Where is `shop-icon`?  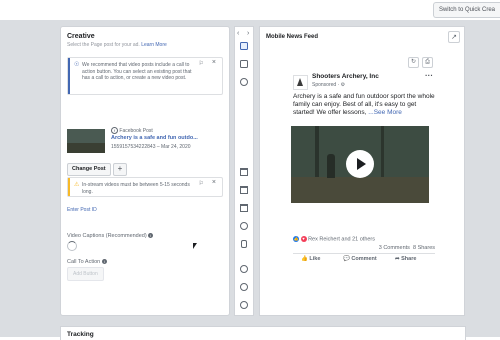
shop-icon is located at coordinates (244, 208).